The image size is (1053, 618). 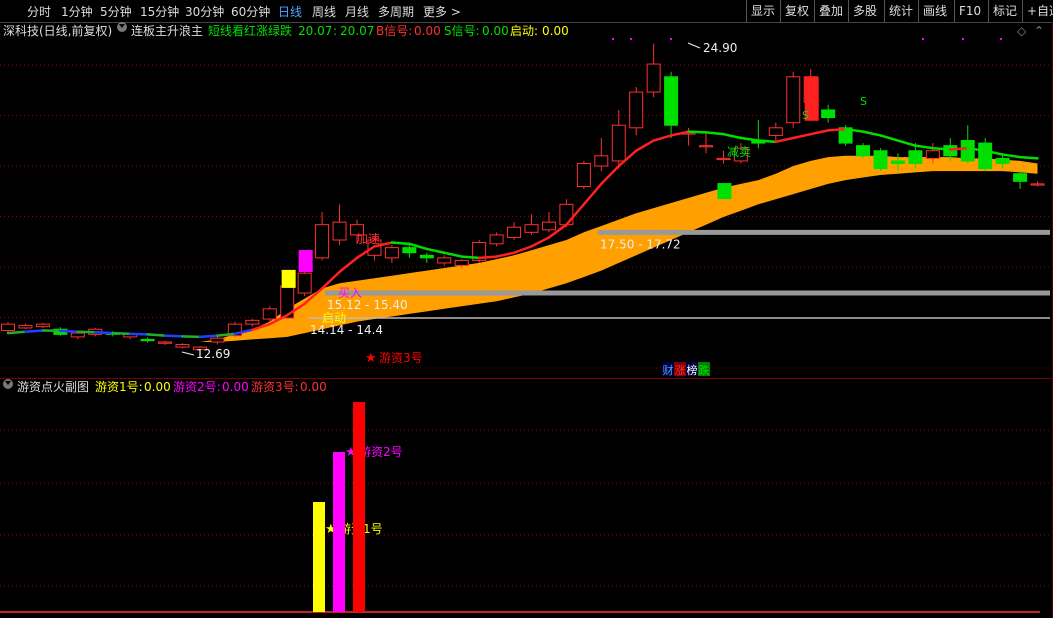 What do you see at coordinates (346, 330) in the screenshot?
I see `support-line-label: 14.14 - 14.4` at bounding box center [346, 330].